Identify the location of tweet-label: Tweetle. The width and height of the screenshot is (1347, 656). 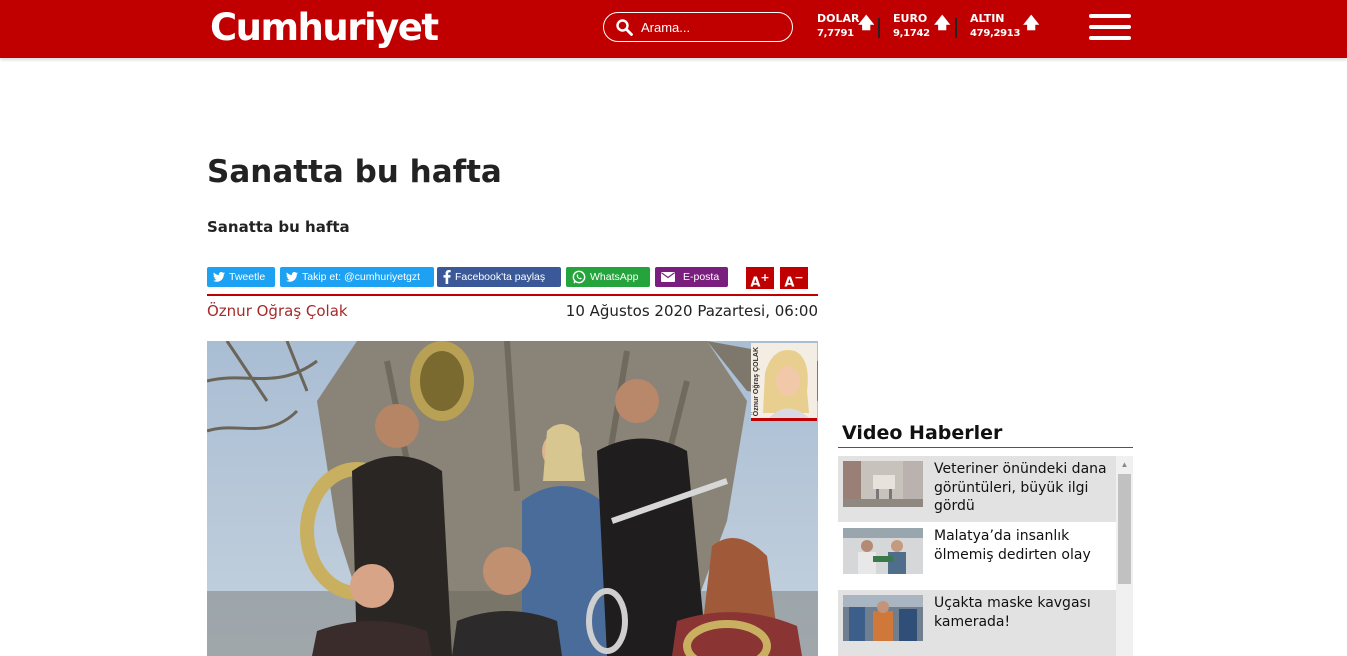
(247, 277).